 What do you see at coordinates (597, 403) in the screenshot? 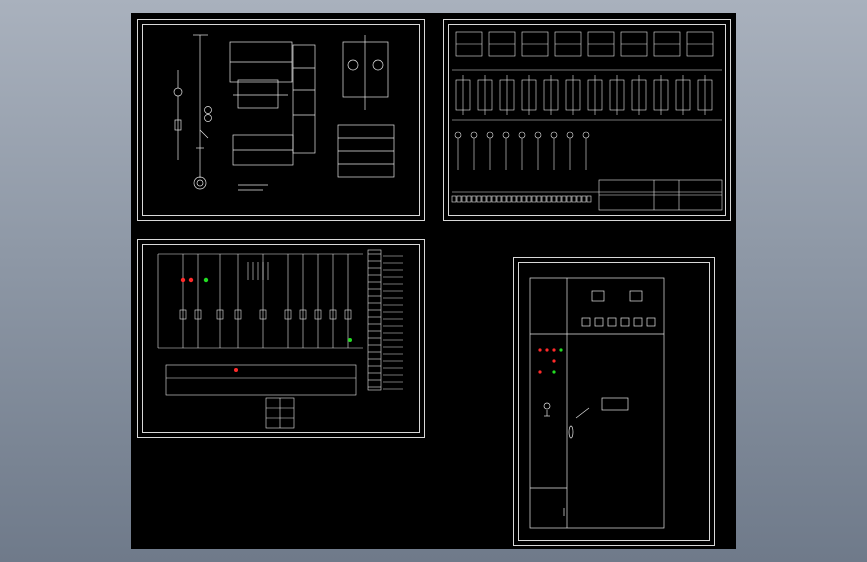
I see `cabinet-elevation-drawing` at bounding box center [597, 403].